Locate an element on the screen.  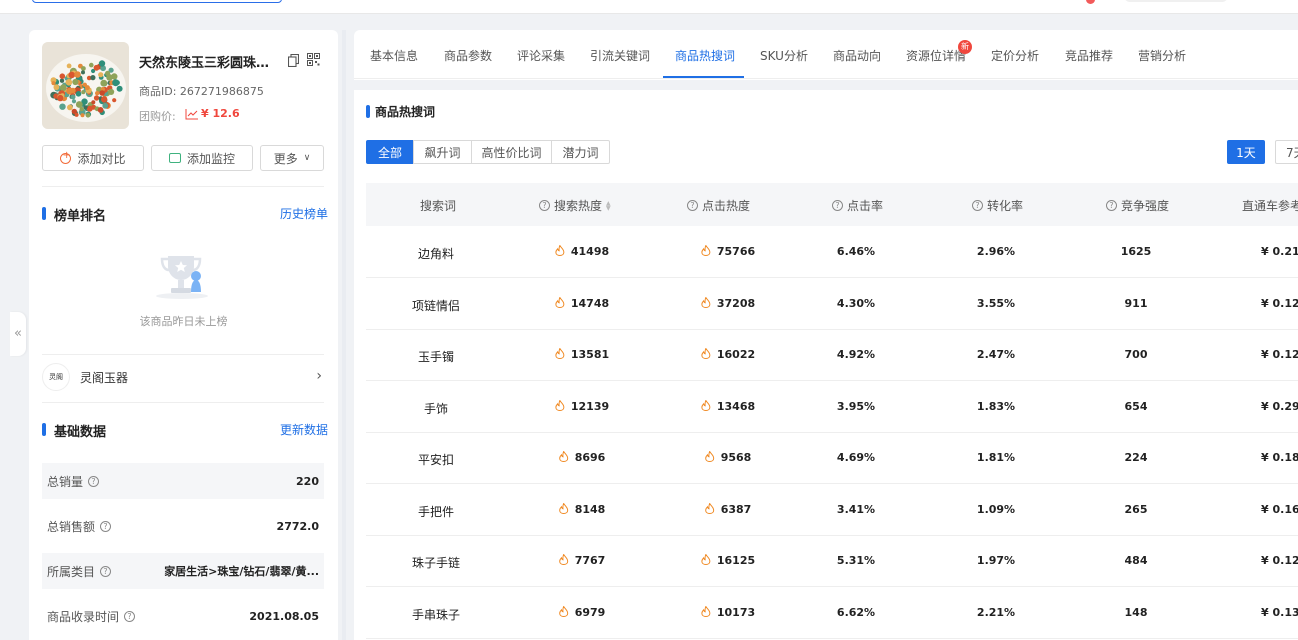
tab-hot-search-words: 商品热搜词 is located at coordinates (705, 55).